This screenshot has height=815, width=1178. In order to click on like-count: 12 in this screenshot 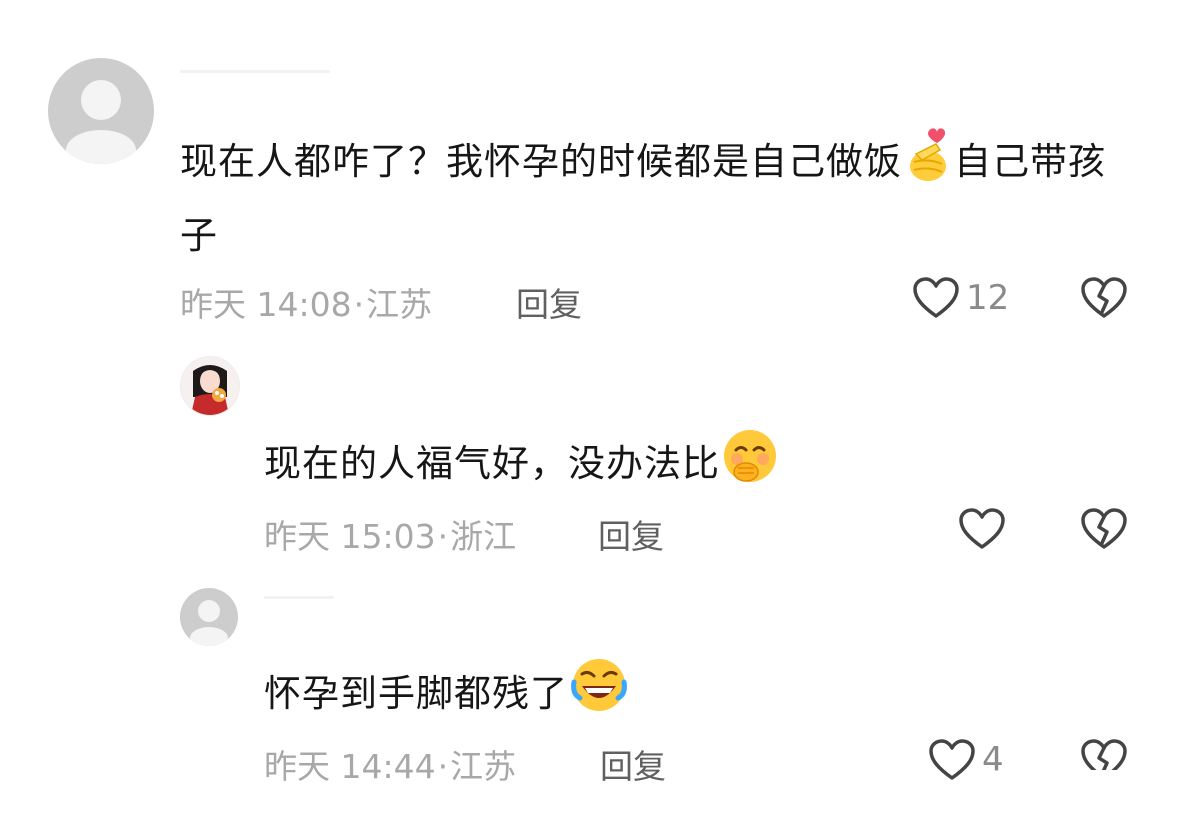, I will do `click(988, 298)`.